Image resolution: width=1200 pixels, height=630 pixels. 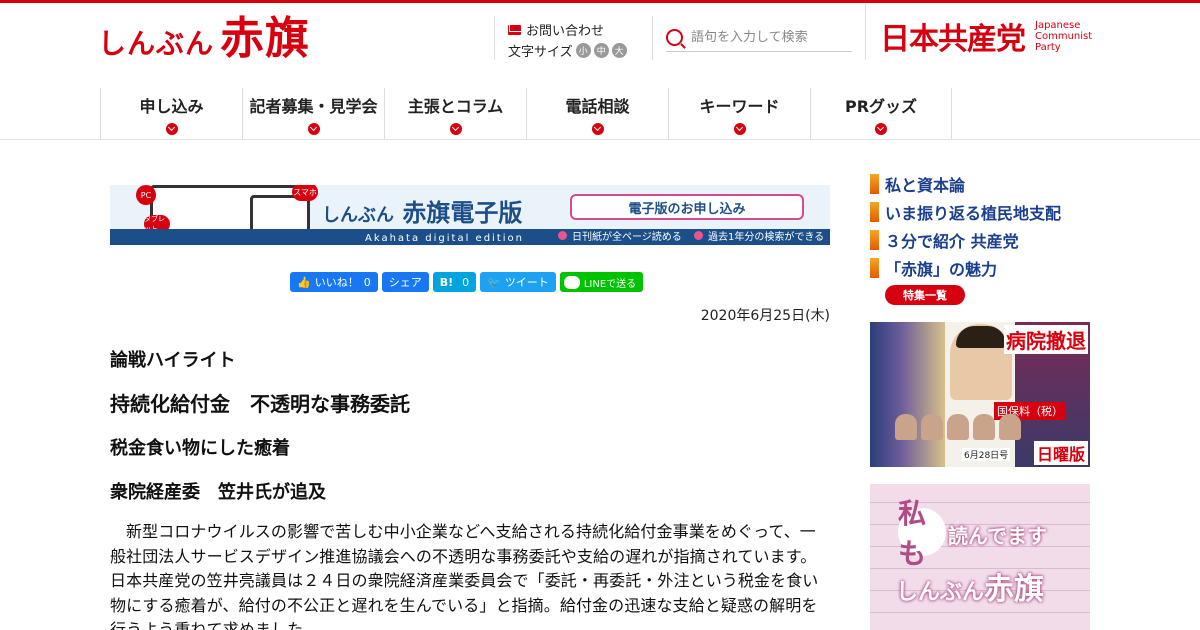 I want to click on sidebar-link-akahata-appeal: 「赤旗」の魅力, so click(x=965, y=268).